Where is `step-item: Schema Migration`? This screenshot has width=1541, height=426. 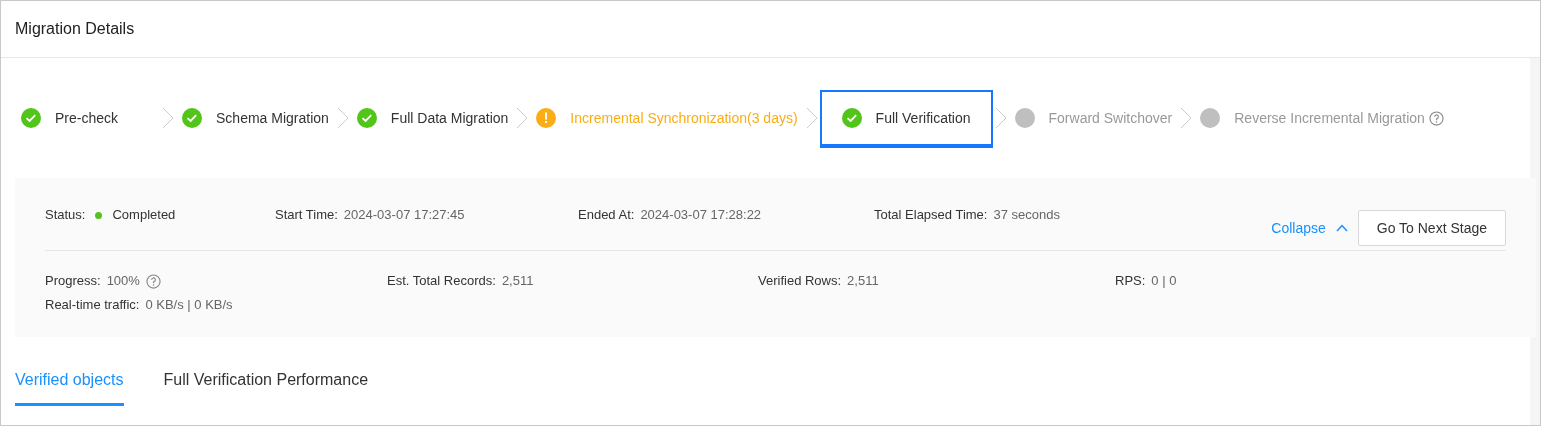
step-item: Schema Migration is located at coordinates (255, 118).